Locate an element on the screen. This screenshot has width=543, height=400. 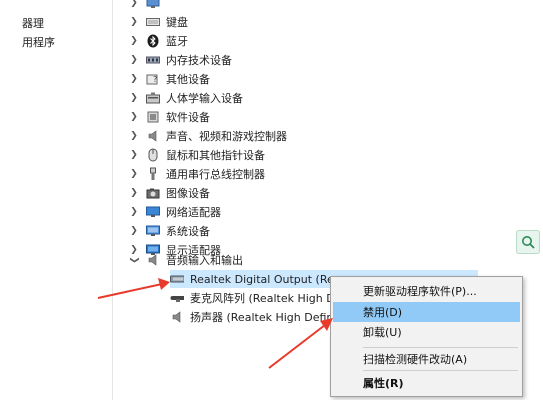
tree-row-imaging: ❯ 图像设备 is located at coordinates (169, 193).